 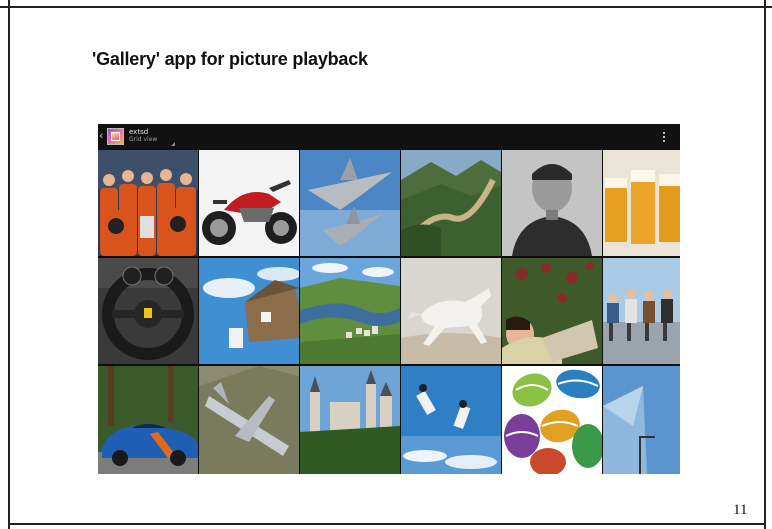 What do you see at coordinates (143, 140) in the screenshot?
I see `view-mode-selector: Grid view` at bounding box center [143, 140].